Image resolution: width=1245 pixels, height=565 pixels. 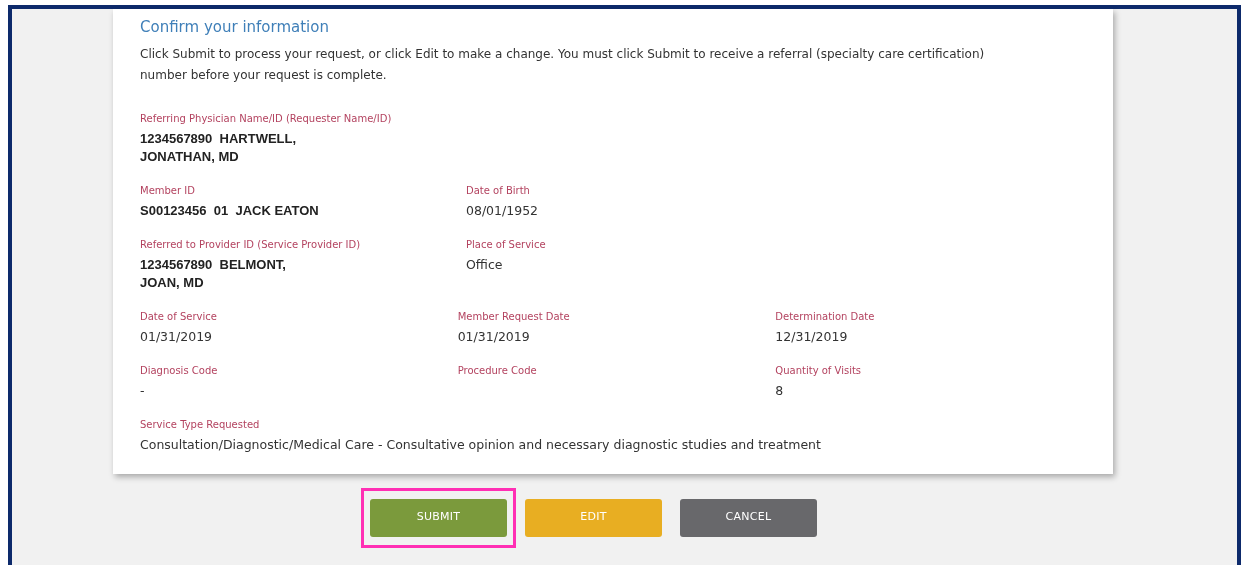 What do you see at coordinates (179, 316) in the screenshot?
I see `field-label: Date of Service` at bounding box center [179, 316].